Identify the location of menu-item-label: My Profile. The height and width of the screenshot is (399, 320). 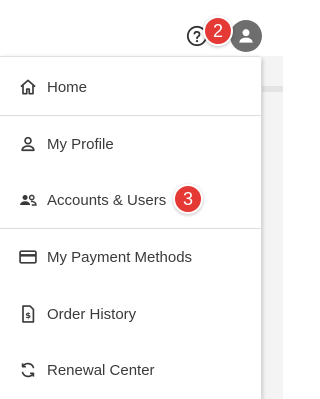
(80, 144).